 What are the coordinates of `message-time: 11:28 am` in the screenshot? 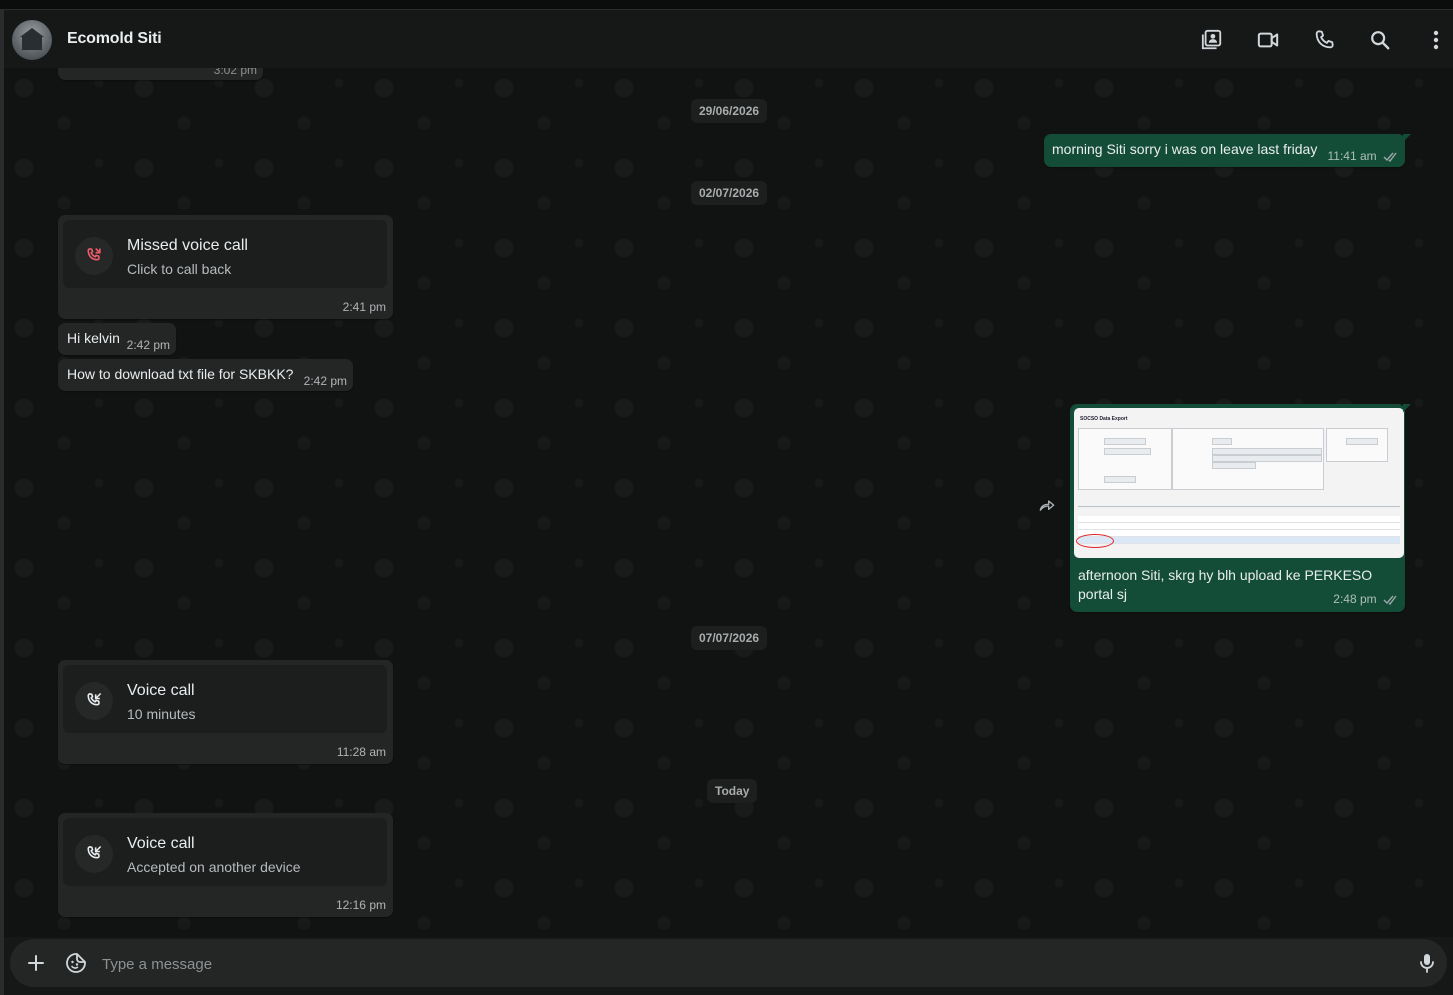 It's located at (361, 752).